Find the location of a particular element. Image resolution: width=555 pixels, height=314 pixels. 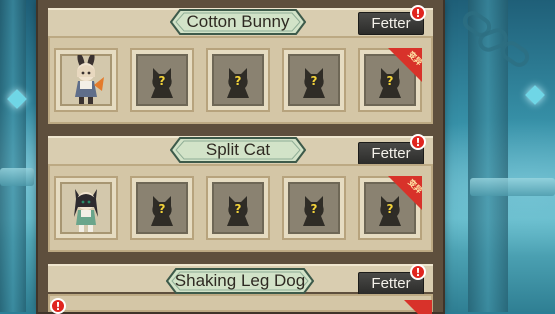

section-title: Cotton Bunny is located at coordinates (238, 21).